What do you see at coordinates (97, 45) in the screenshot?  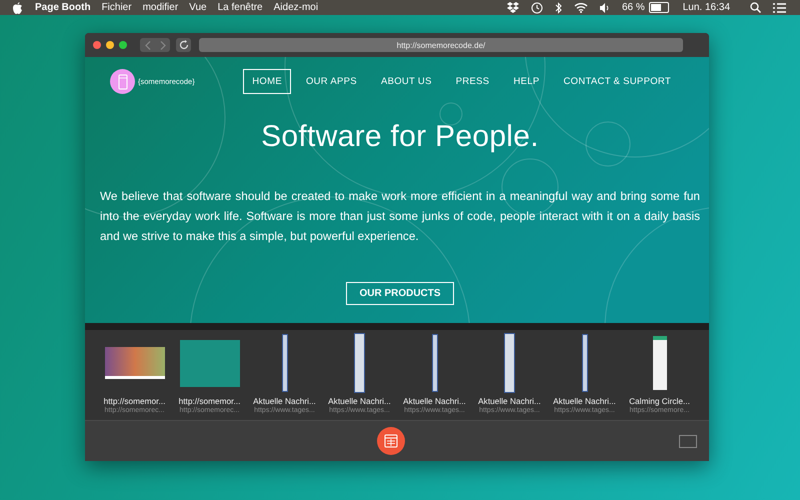 I see `close-button` at bounding box center [97, 45].